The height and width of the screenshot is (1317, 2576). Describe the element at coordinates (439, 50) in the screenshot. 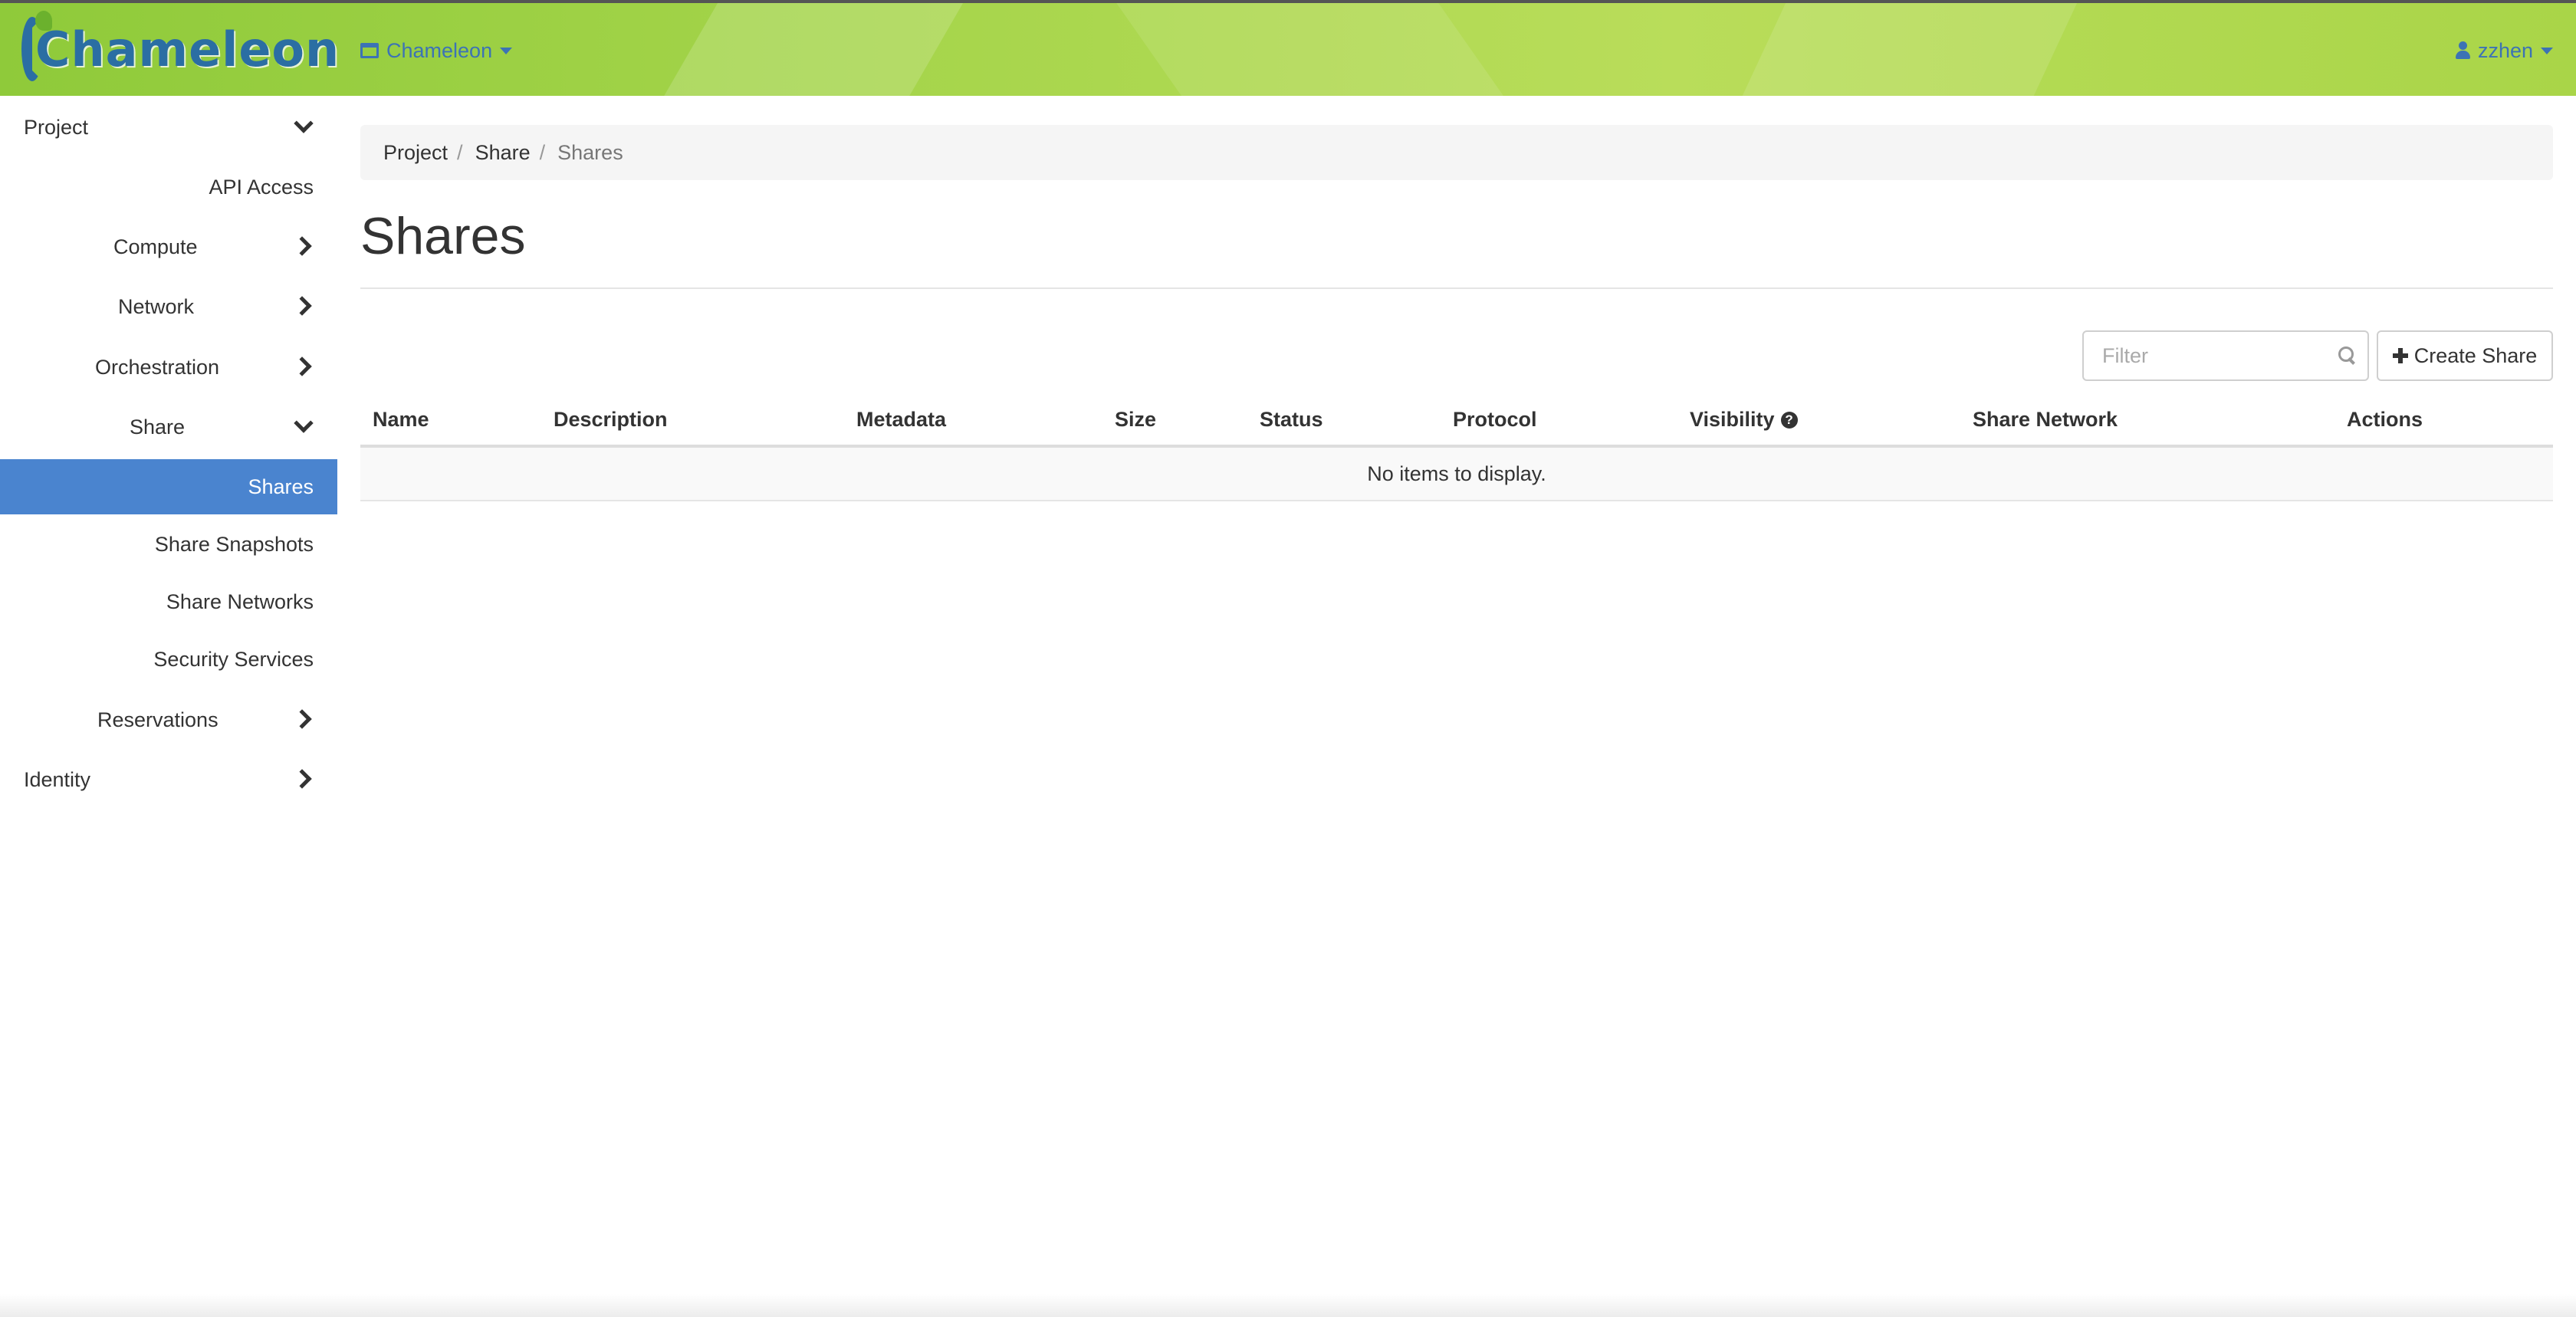

I see `project-switcher-label: Chameleon` at that location.